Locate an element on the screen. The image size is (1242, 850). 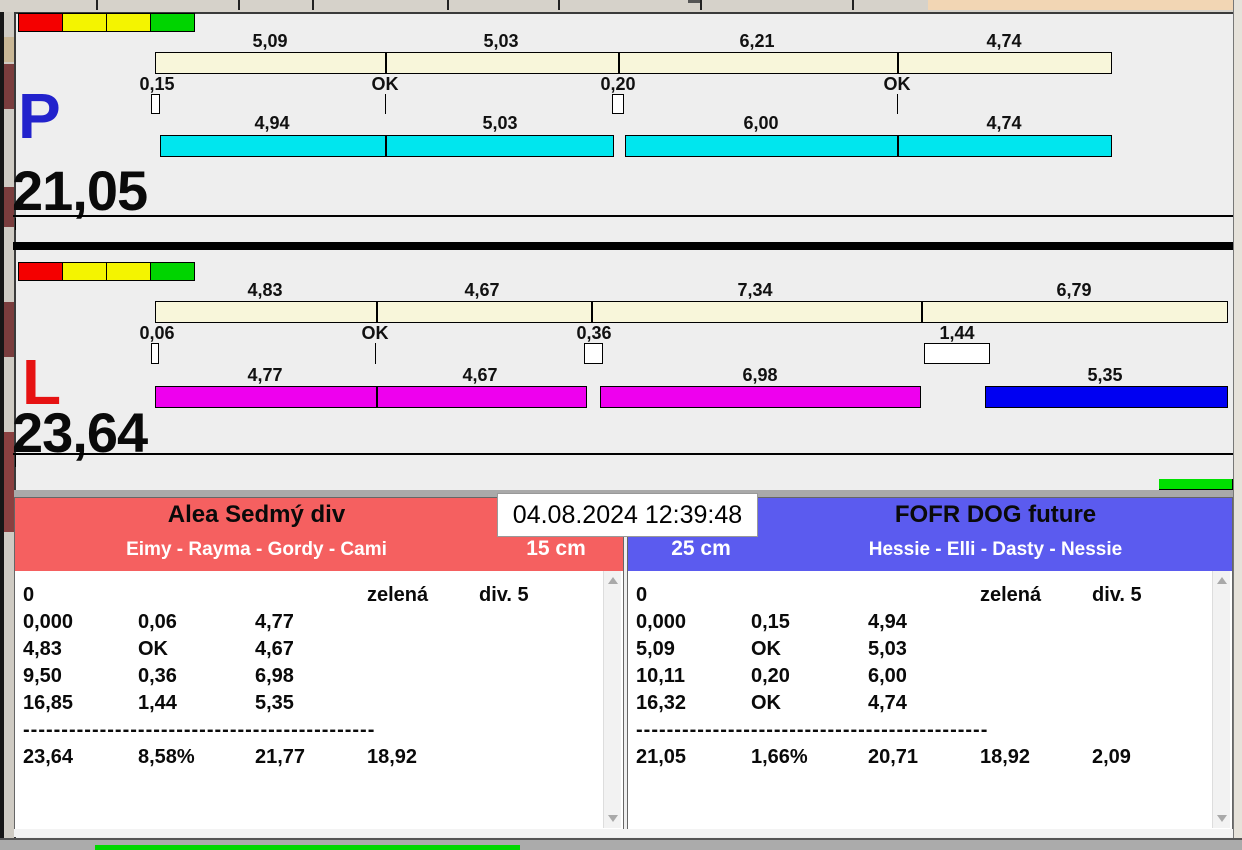
result-cell: 20,71 is located at coordinates (893, 757).